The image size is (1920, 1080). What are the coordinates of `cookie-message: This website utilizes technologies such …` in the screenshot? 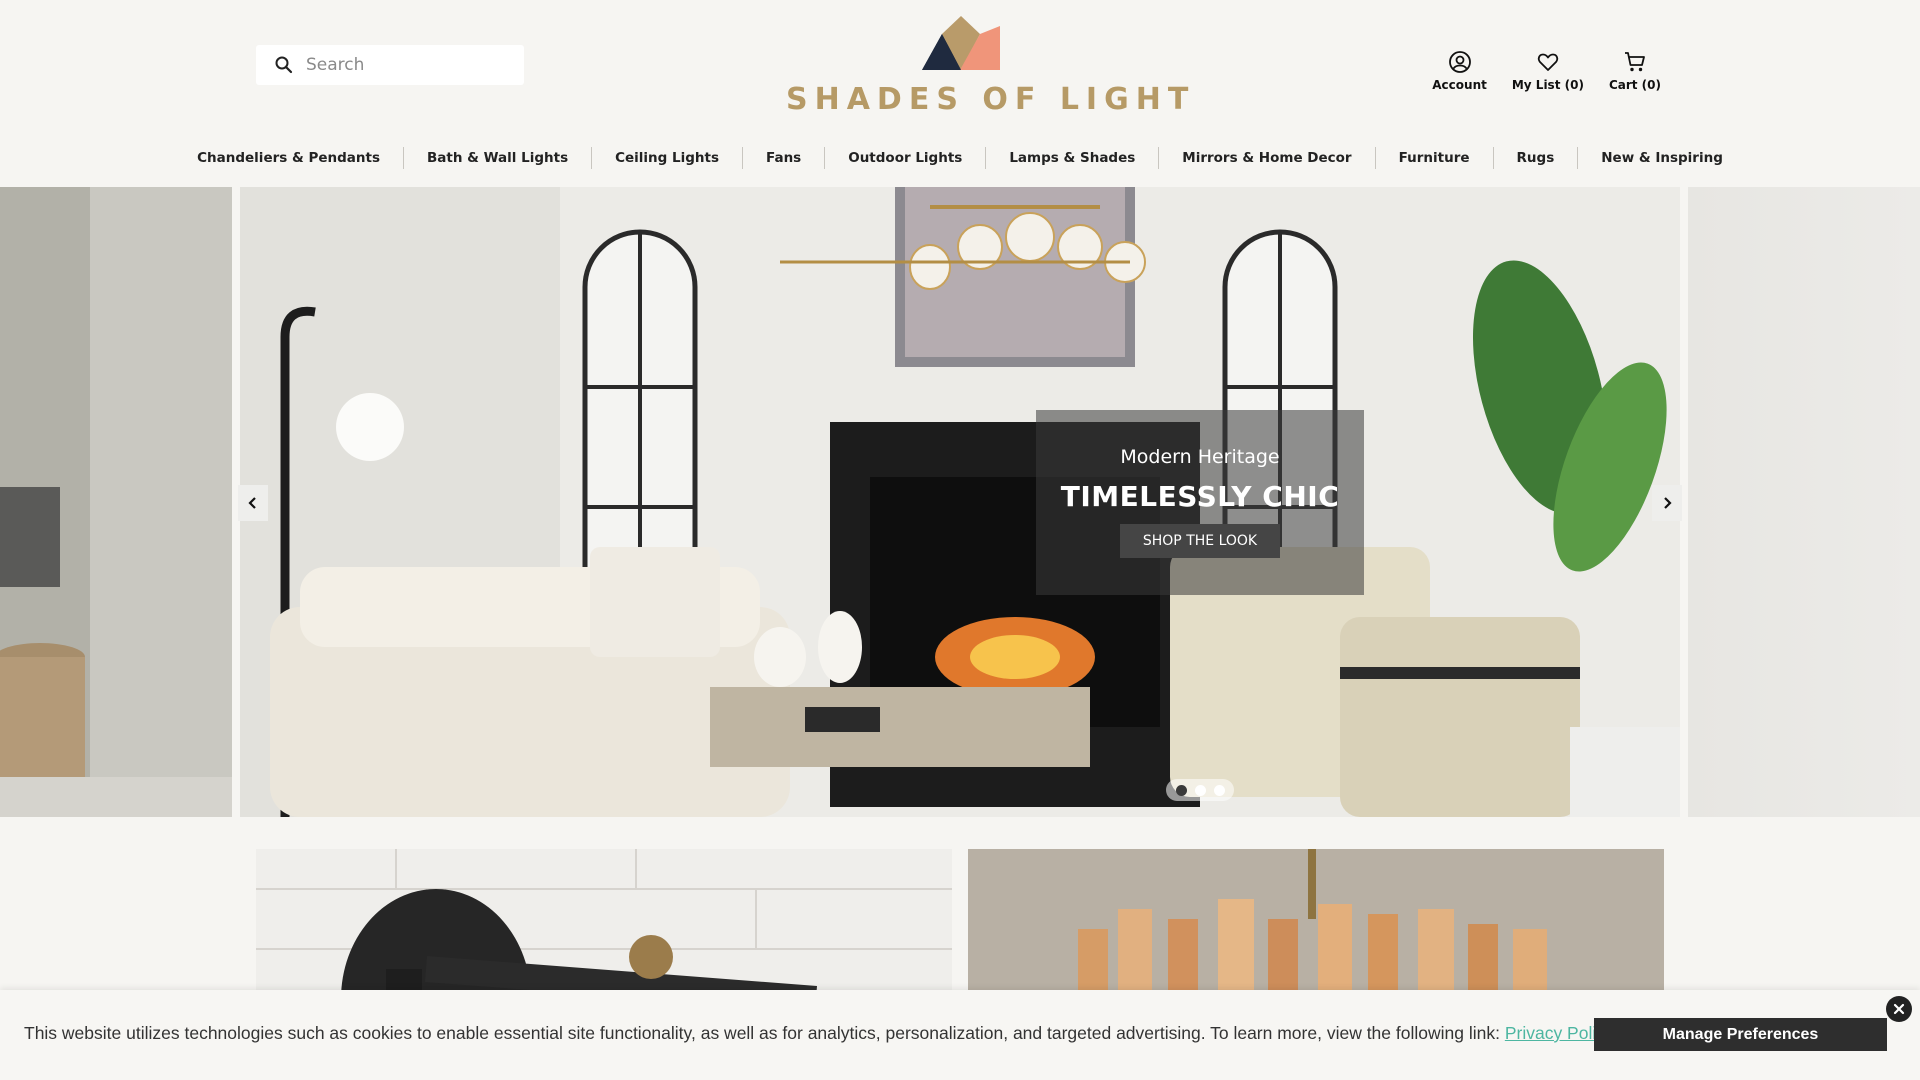 It's located at (819, 1033).